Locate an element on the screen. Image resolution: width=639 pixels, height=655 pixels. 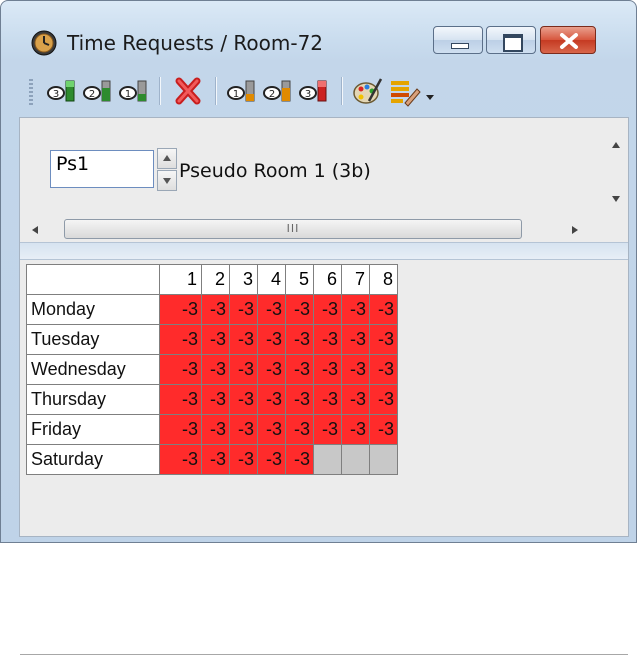
grid-row: Monday -3 -3 -3 -3 -3 -3 -3 -3 is located at coordinates (212, 309).